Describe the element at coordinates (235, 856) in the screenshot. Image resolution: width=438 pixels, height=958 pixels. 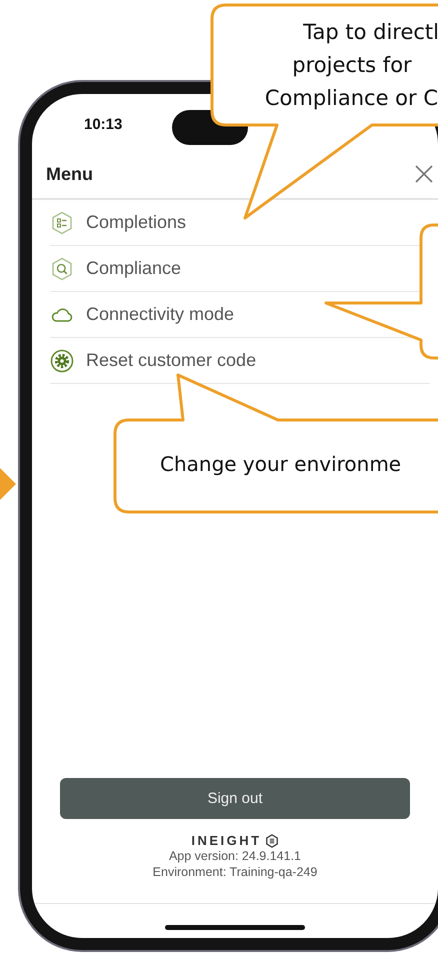
I see `app-version-text: App version: 24.9.141.1` at that location.